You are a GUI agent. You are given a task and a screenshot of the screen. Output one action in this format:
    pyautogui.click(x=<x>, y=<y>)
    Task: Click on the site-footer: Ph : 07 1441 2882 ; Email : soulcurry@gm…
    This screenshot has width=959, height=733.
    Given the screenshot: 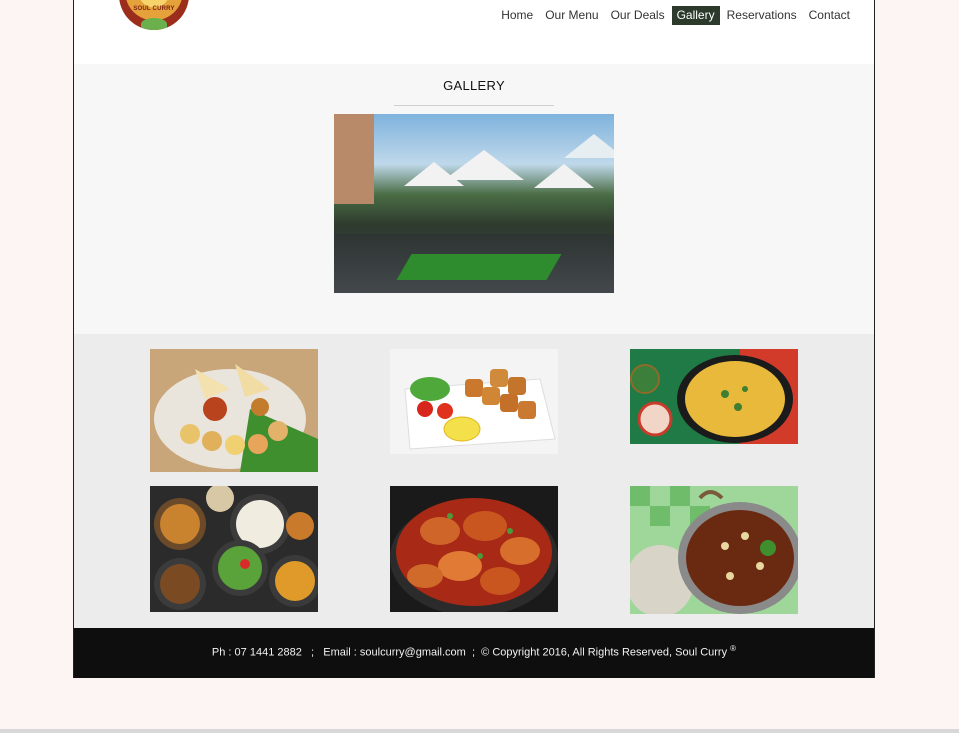 What is the action you would take?
    pyautogui.click(x=474, y=653)
    